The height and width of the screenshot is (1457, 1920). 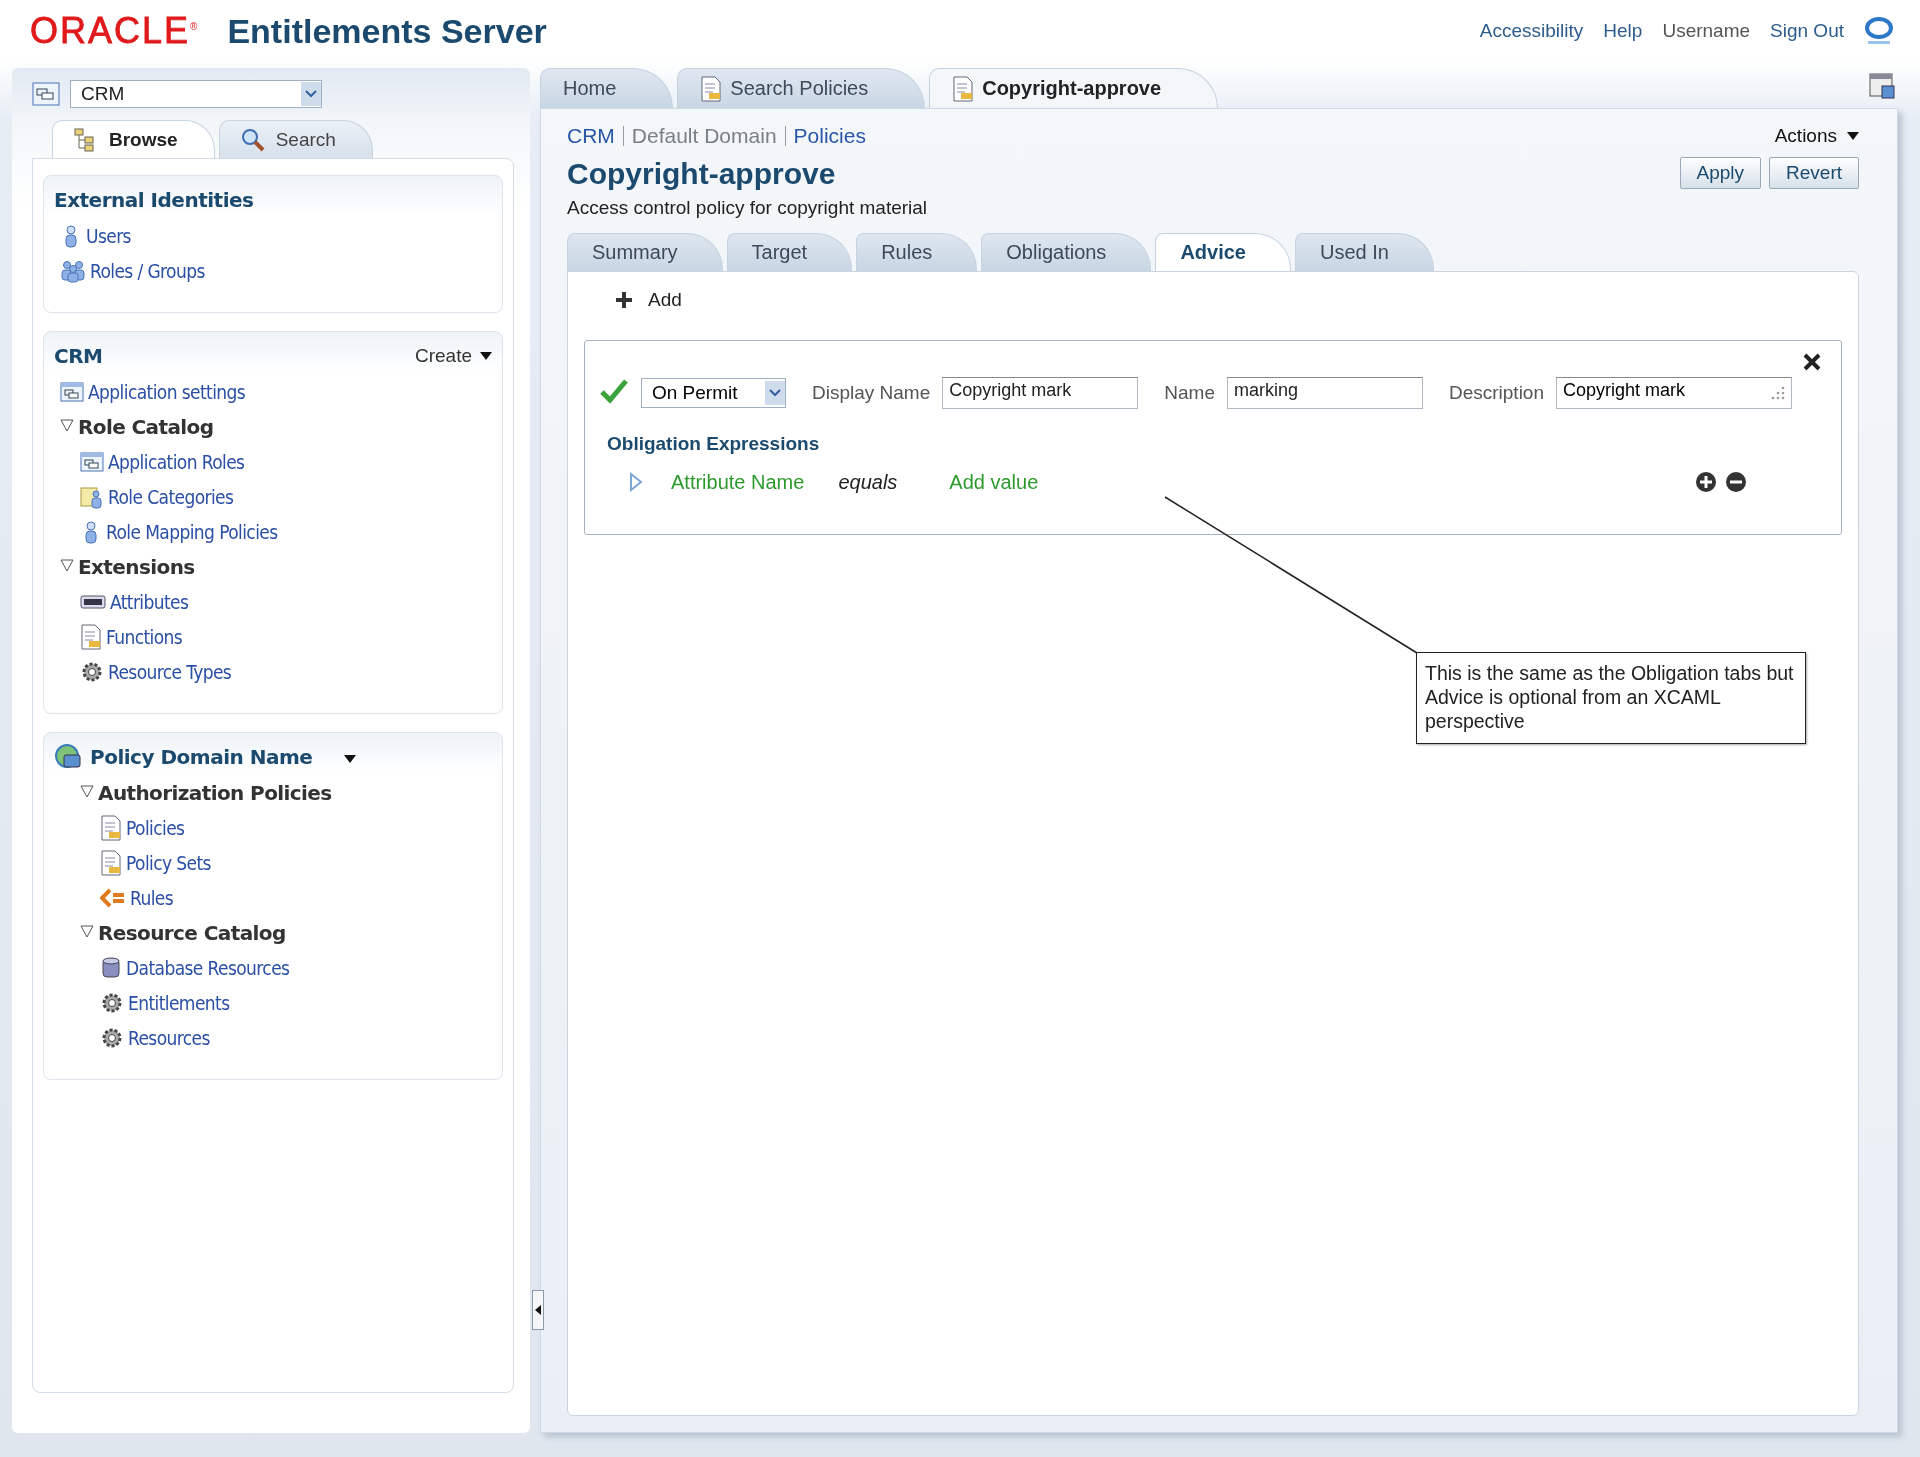 What do you see at coordinates (1066, 252) in the screenshot?
I see `policy-tab: Obligations` at bounding box center [1066, 252].